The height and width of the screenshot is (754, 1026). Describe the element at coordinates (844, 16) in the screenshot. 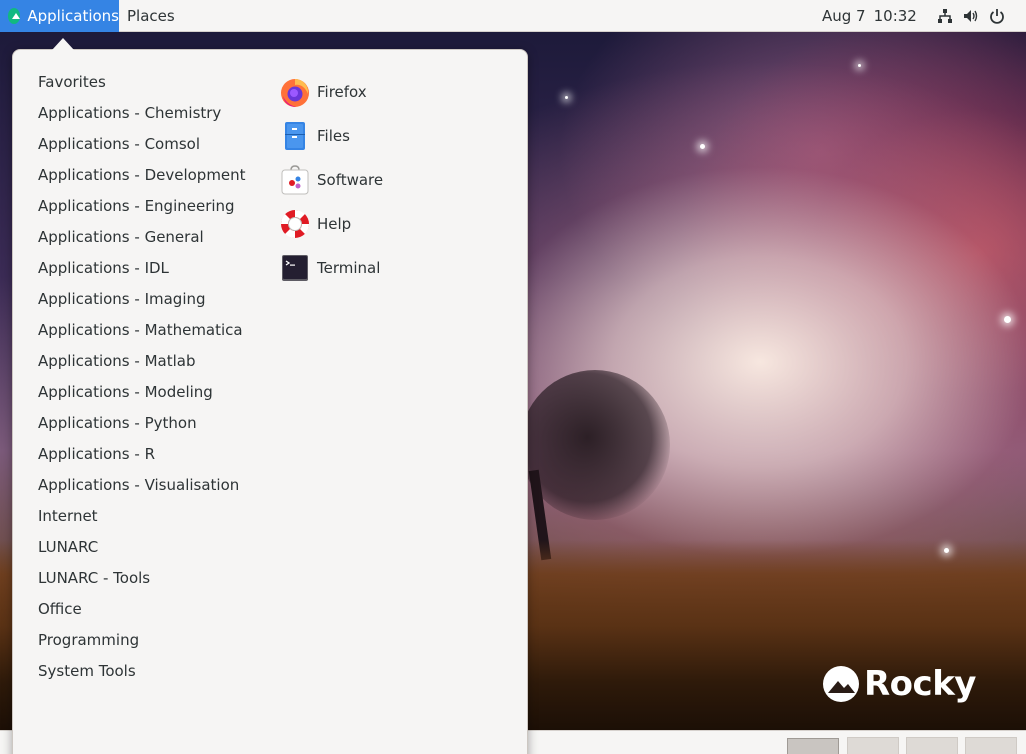

I see `clock-date: Aug 7` at that location.